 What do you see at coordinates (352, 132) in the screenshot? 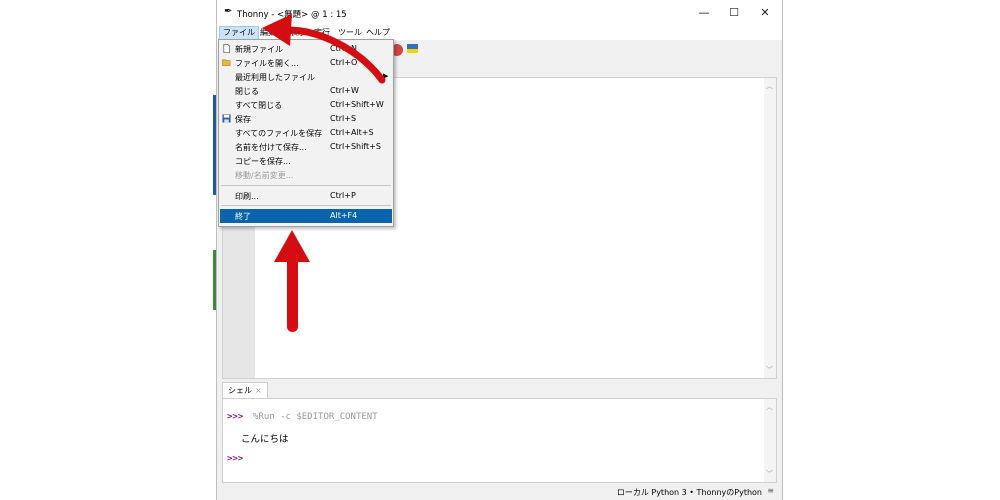
I see `menu-item-shortcut: Ctrl+Alt+S` at bounding box center [352, 132].